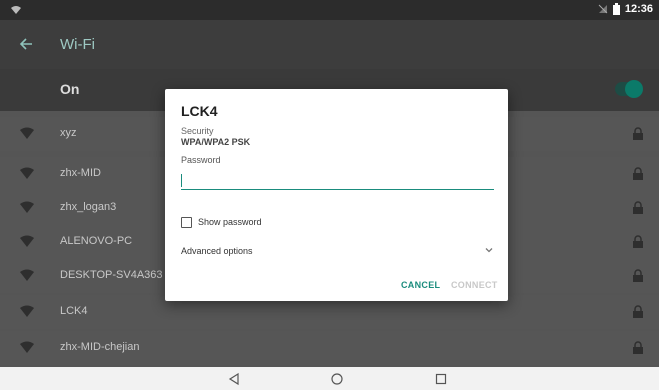 Image resolution: width=659 pixels, height=390 pixels. Describe the element at coordinates (230, 222) in the screenshot. I see `show-password-label: Show password` at that location.